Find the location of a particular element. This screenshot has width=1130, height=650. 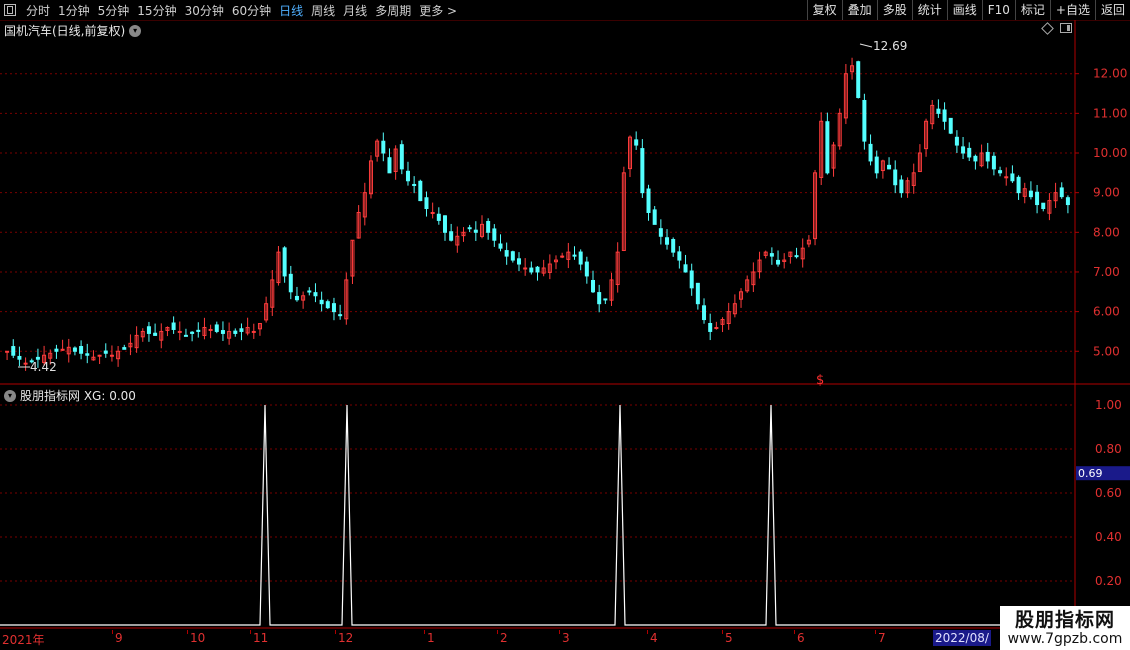

price-panel-title: 国机汽车(日线,前复权) ▾ is located at coordinates (73, 30).